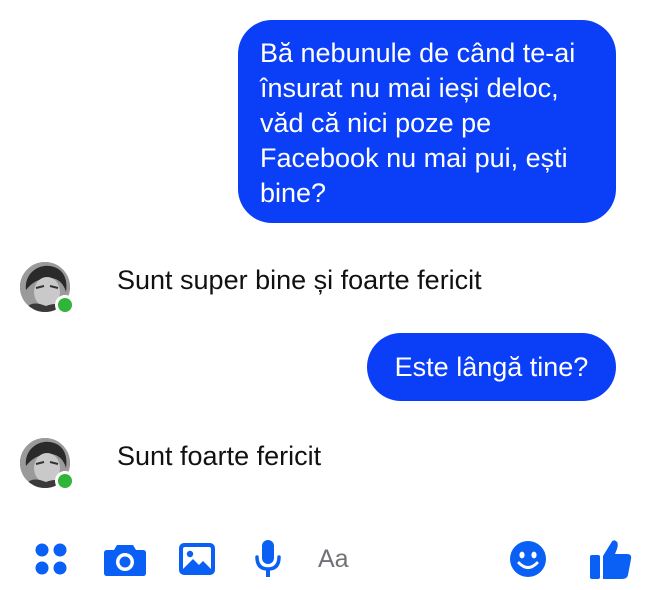 This screenshot has width=660, height=590. Describe the element at coordinates (528, 559) in the screenshot. I see `emoji-icon` at that location.